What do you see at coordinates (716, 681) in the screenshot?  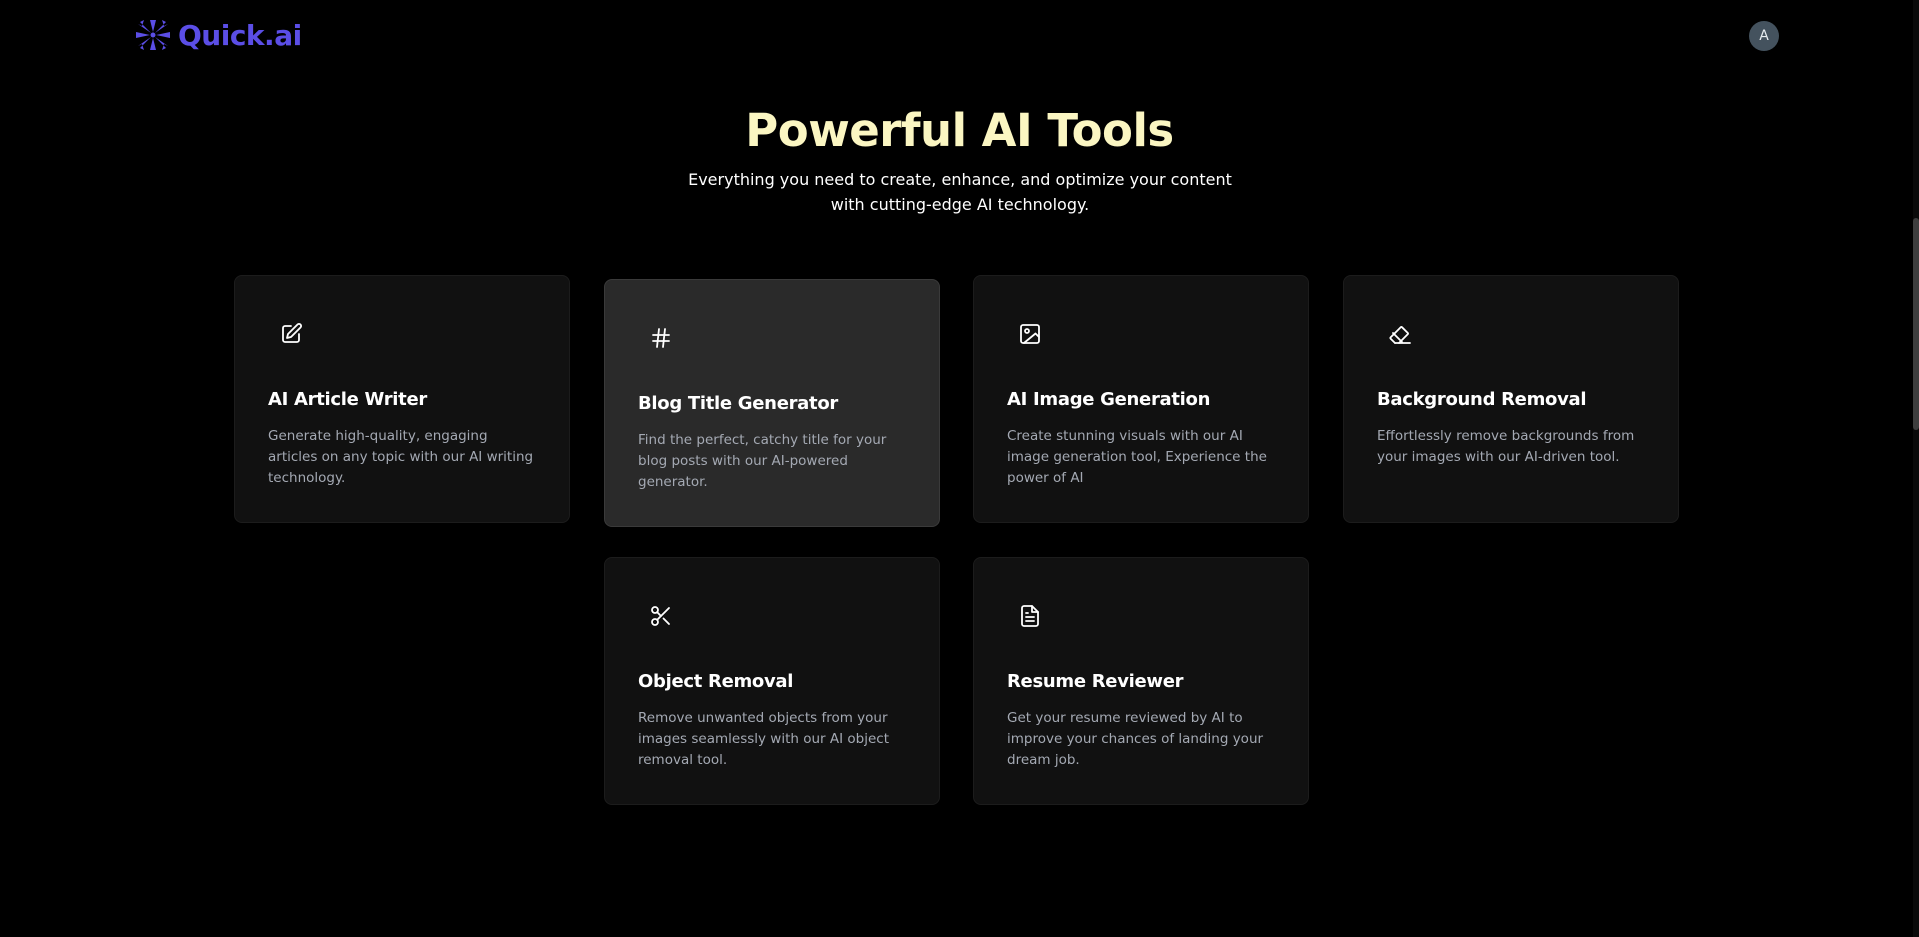 I see `tool-card-title: Object Removal` at bounding box center [716, 681].